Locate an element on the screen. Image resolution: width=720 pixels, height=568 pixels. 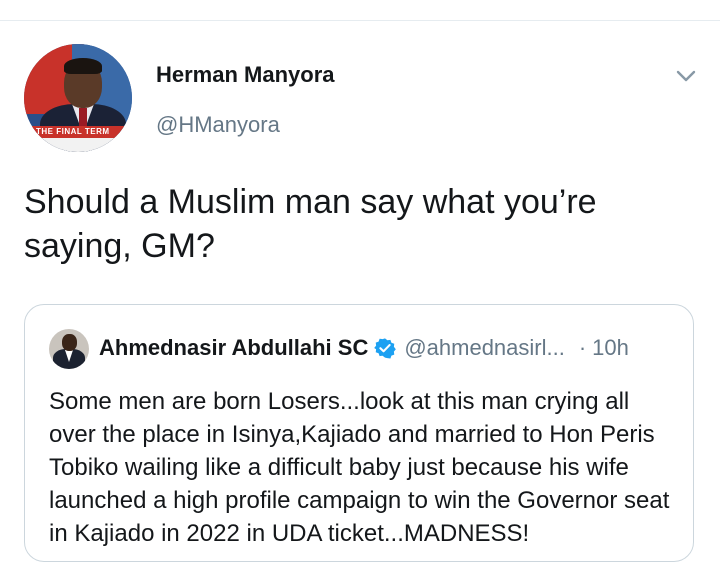
top-divider is located at coordinates (360, 20).